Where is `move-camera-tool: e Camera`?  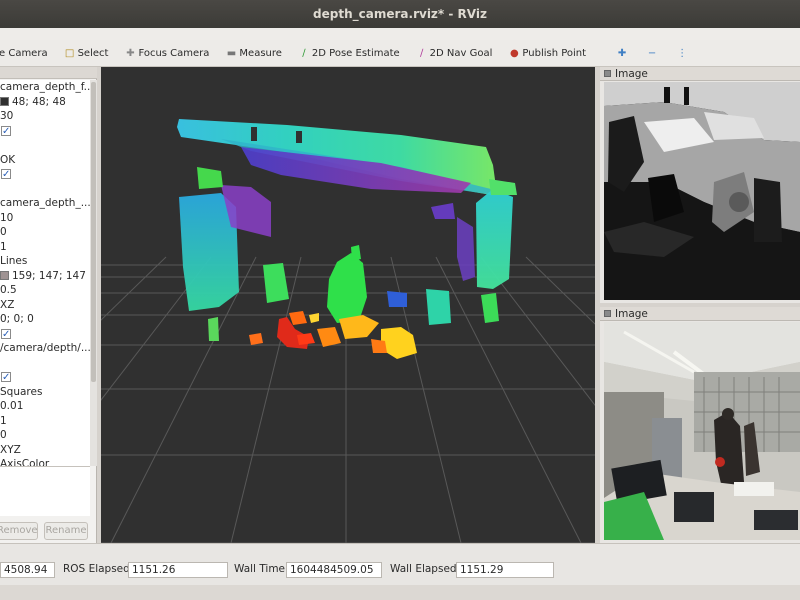
move-camera-tool: e Camera is located at coordinates (26, 53).